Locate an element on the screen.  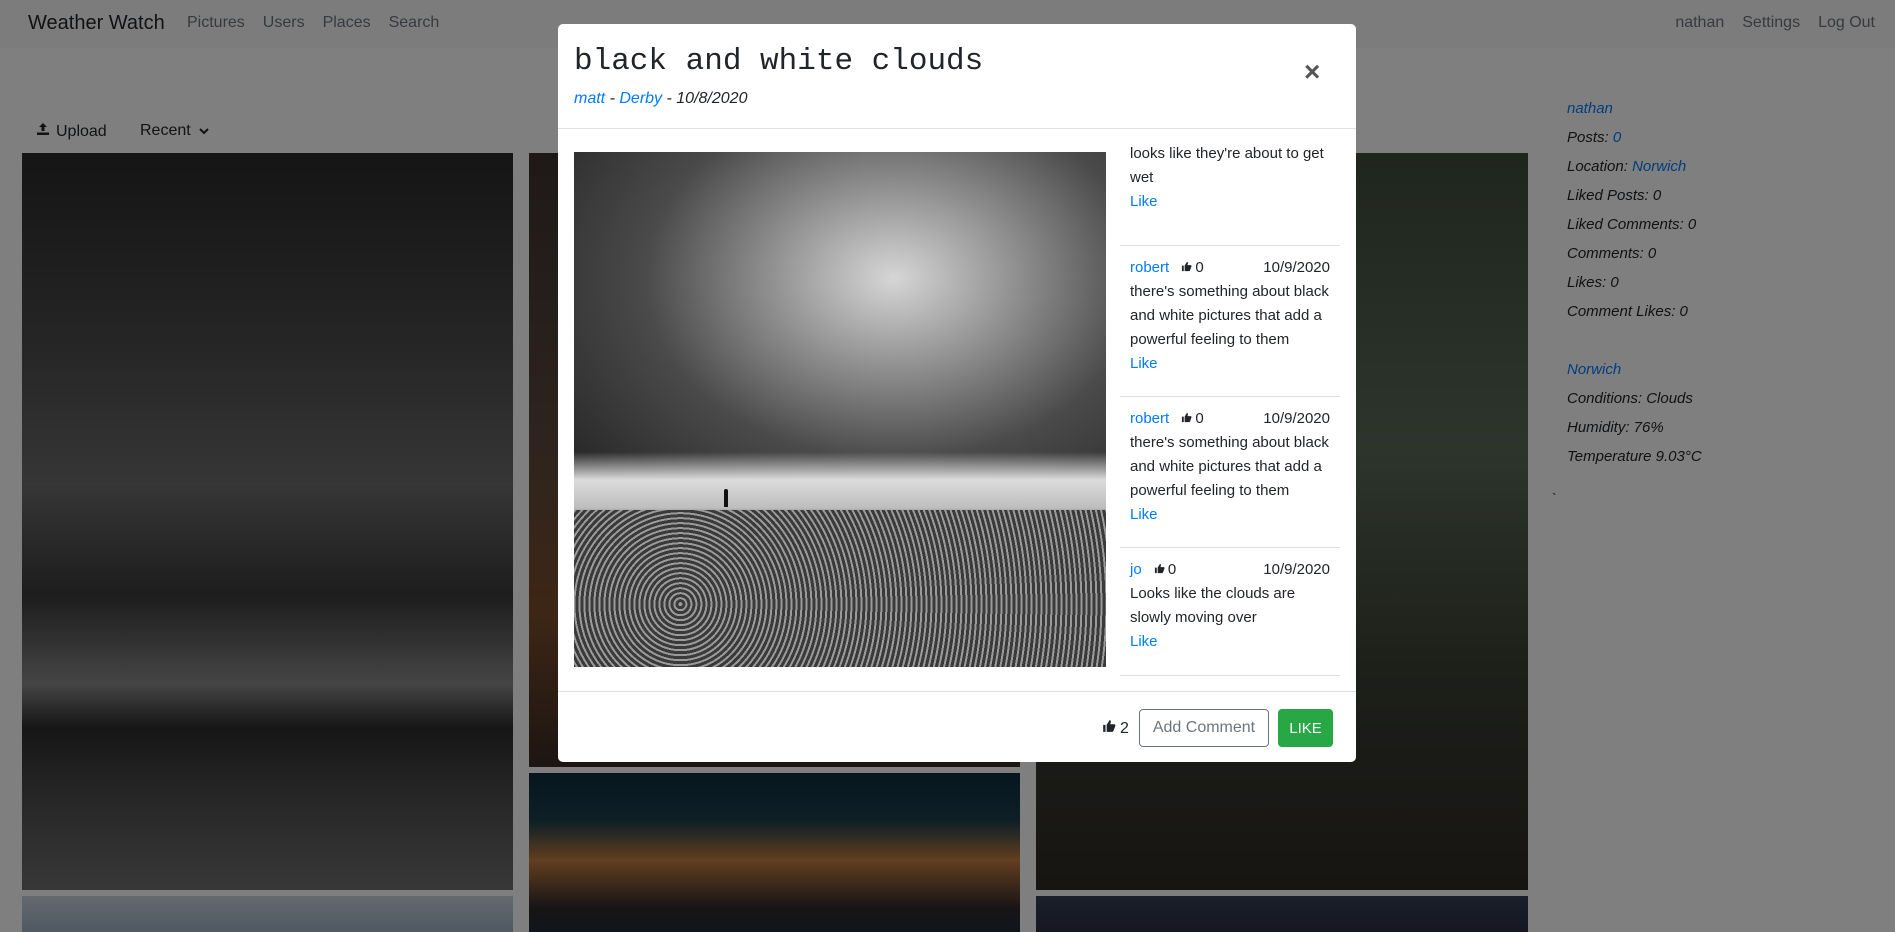
comment-item: looks like they're about to get wet Like is located at coordinates (1230, 187).